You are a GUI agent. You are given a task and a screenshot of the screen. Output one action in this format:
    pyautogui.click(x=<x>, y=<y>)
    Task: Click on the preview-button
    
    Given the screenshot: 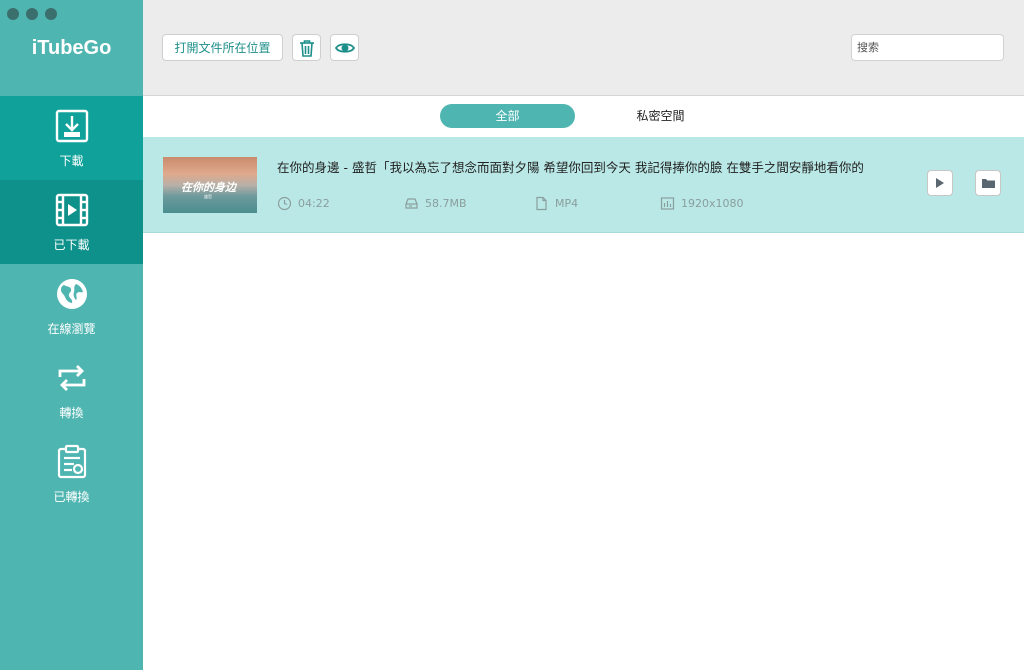 What is the action you would take?
    pyautogui.click(x=344, y=47)
    